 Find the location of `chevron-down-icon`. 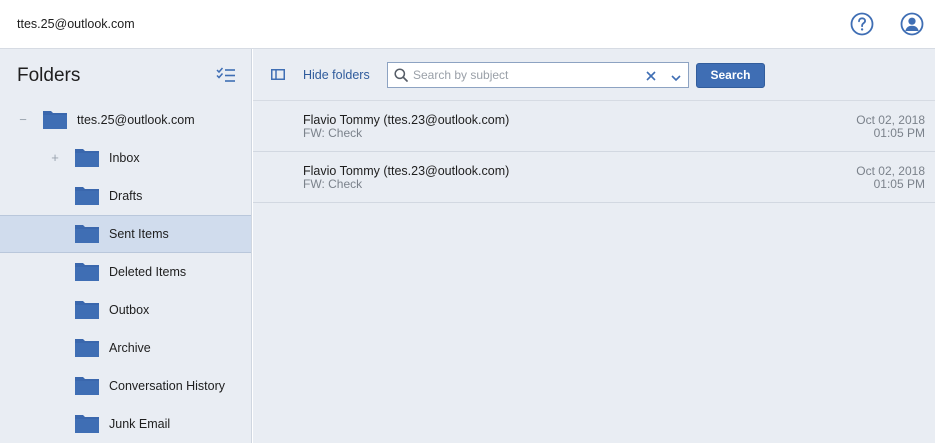

chevron-down-icon is located at coordinates (676, 76).